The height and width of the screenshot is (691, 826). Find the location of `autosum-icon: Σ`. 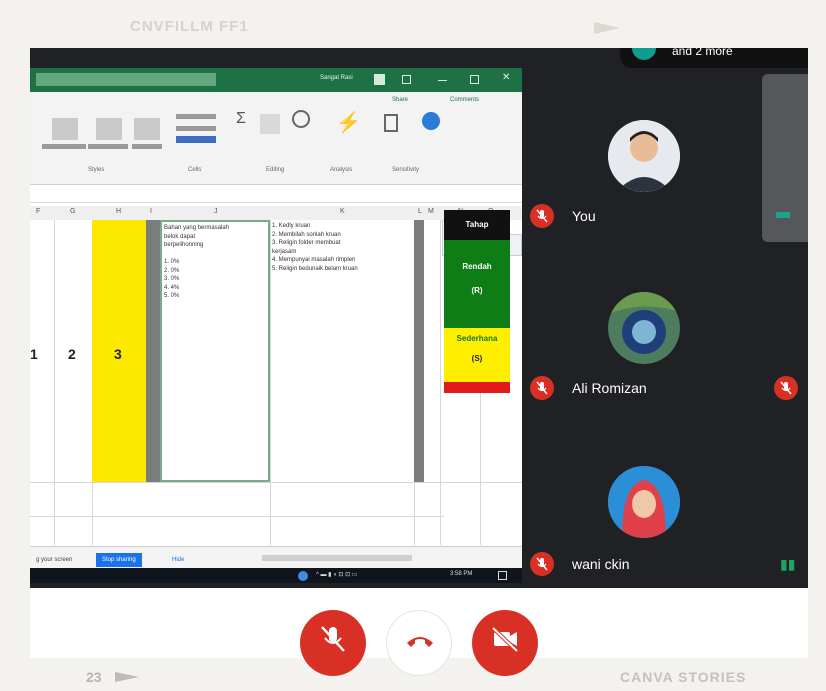

autosum-icon: Σ is located at coordinates (241, 119).